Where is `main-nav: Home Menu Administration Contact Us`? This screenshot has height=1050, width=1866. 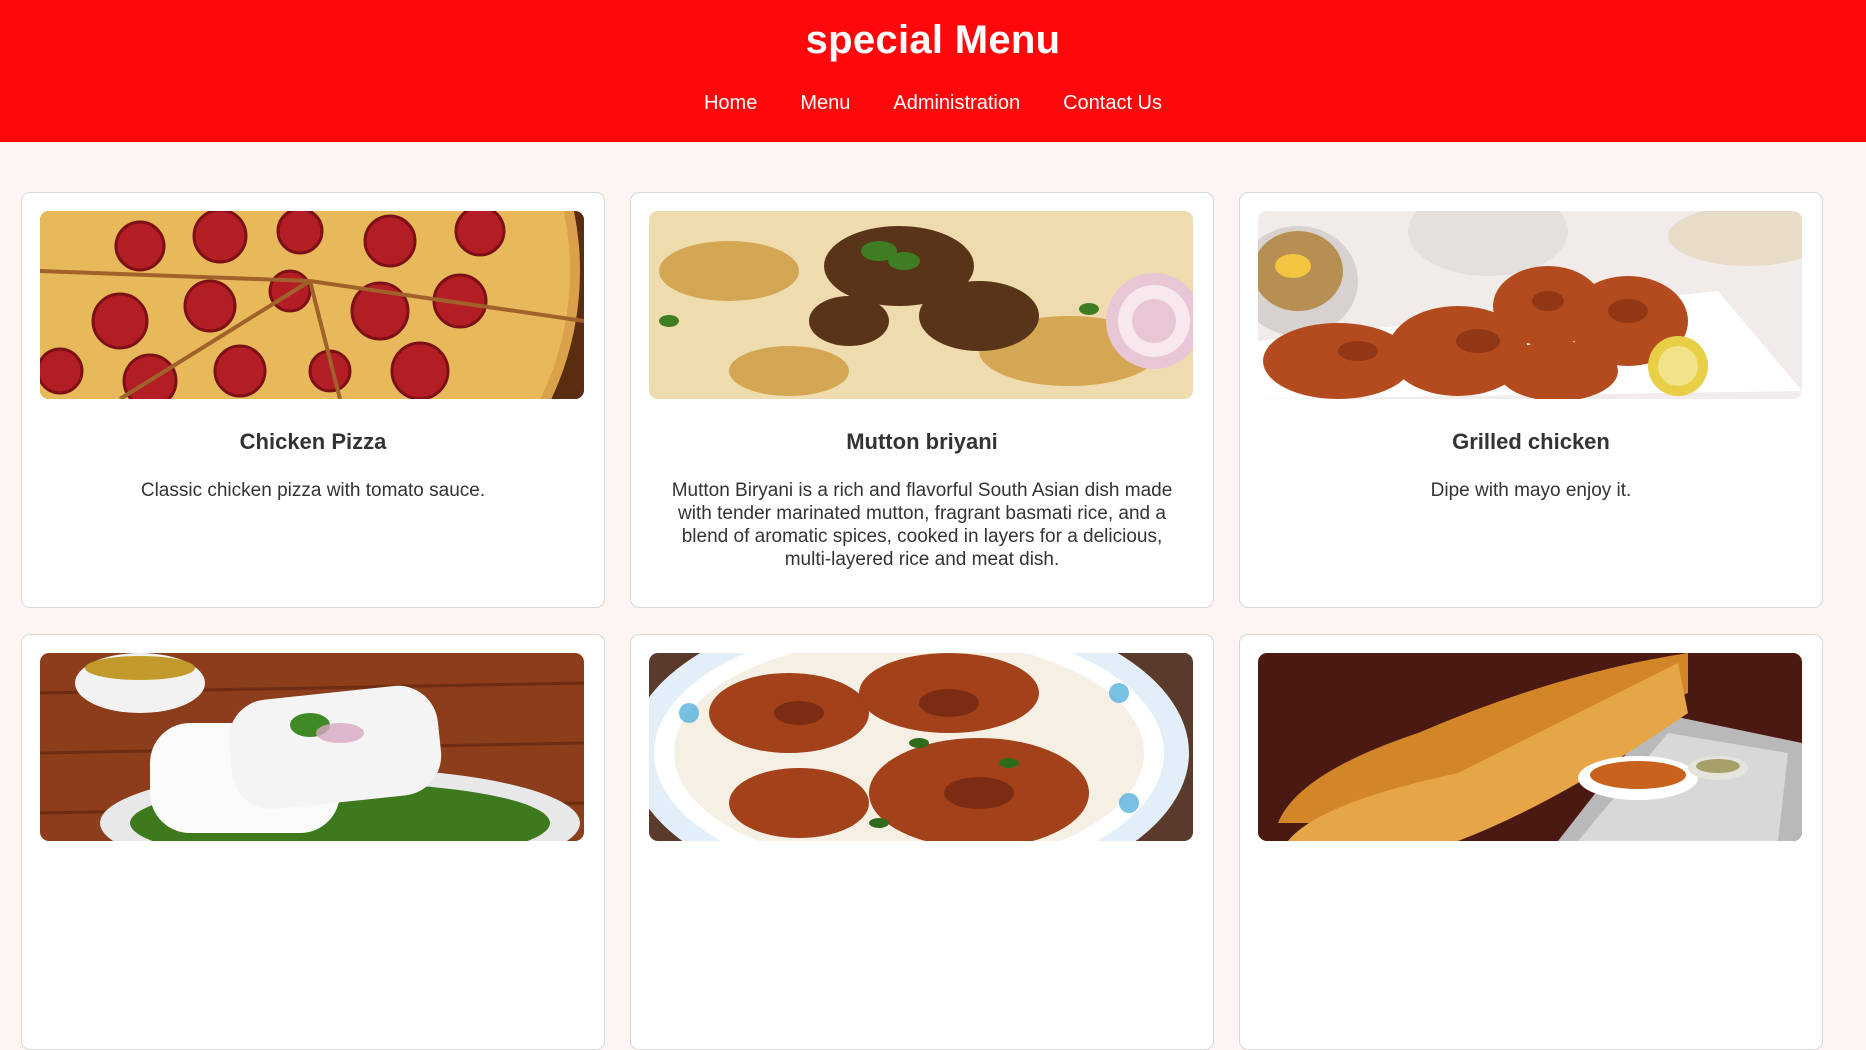 main-nav: Home Menu Administration Contact Us is located at coordinates (933, 103).